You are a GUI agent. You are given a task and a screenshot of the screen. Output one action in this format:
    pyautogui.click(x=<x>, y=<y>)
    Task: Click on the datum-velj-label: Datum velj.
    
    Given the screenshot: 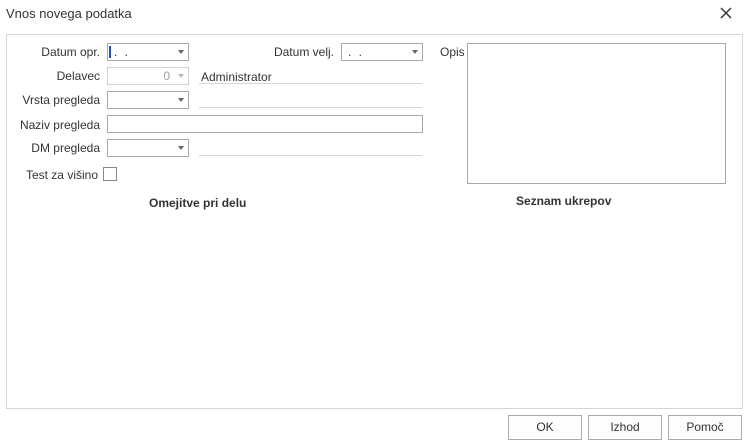 What is the action you would take?
    pyautogui.click(x=303, y=52)
    